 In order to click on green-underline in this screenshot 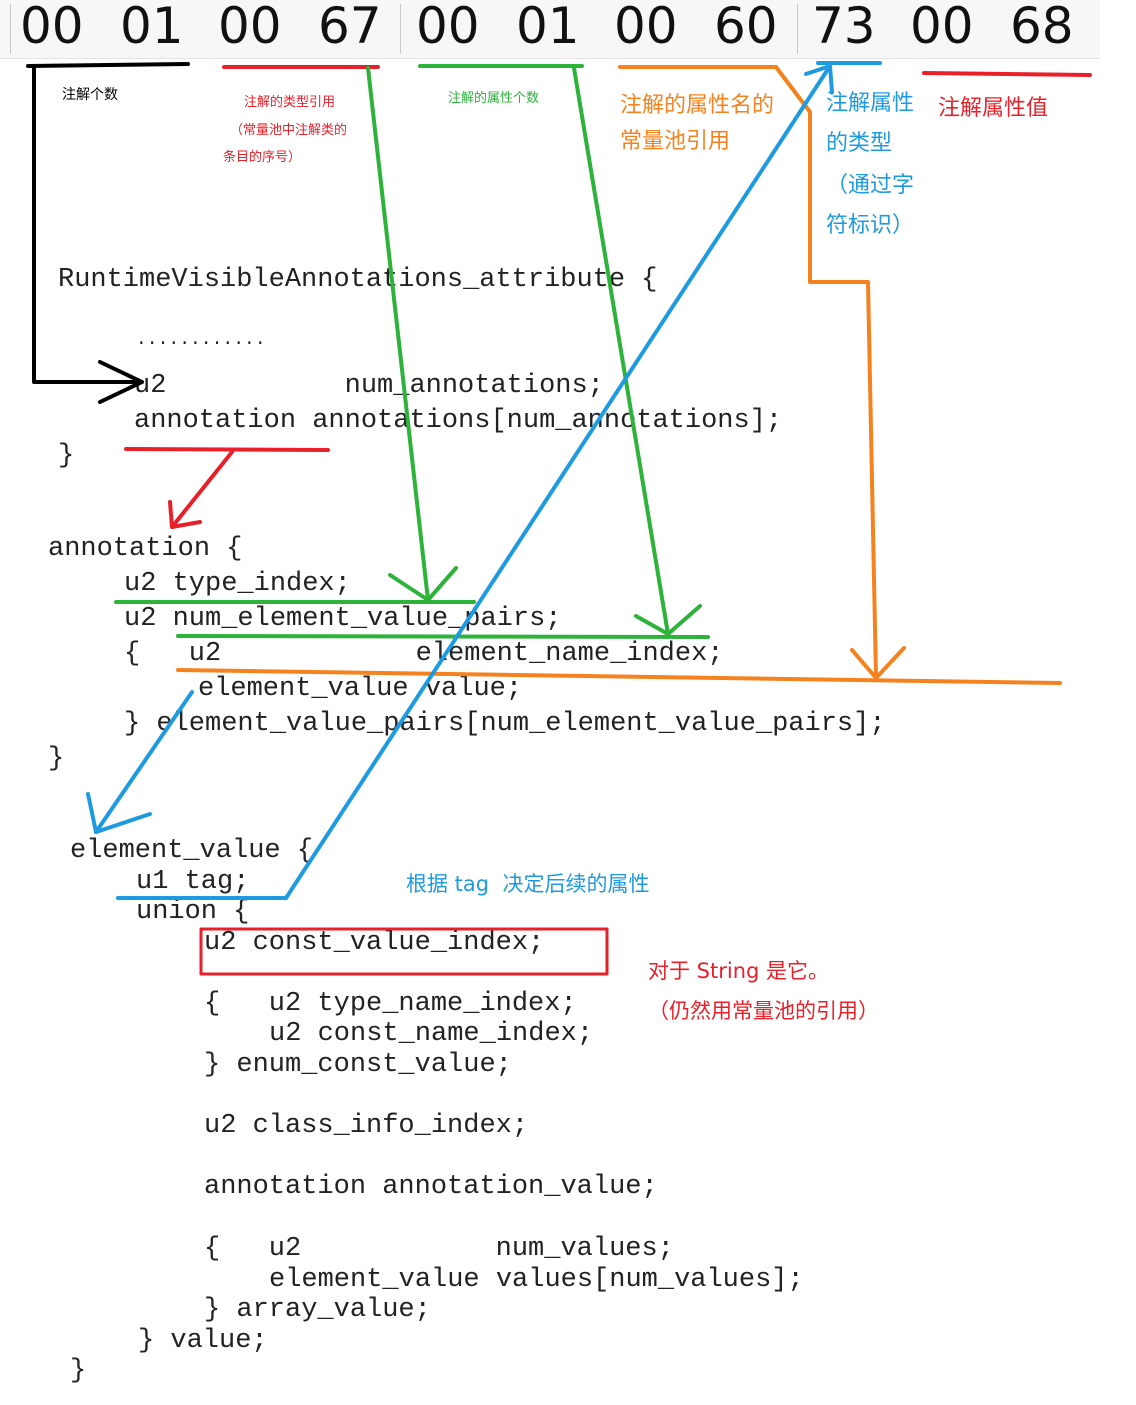, I will do `click(443, 636)`.